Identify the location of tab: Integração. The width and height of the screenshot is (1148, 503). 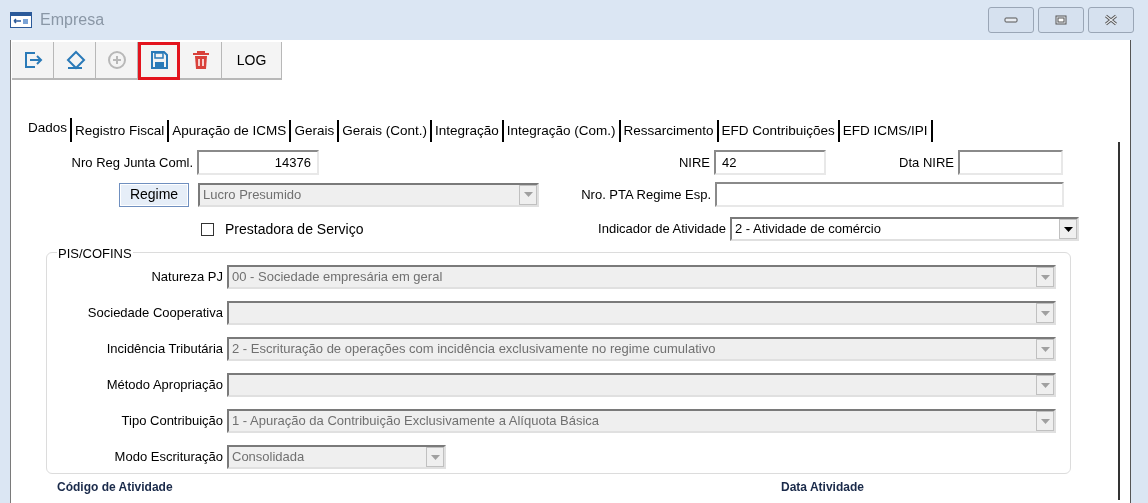
(467, 131).